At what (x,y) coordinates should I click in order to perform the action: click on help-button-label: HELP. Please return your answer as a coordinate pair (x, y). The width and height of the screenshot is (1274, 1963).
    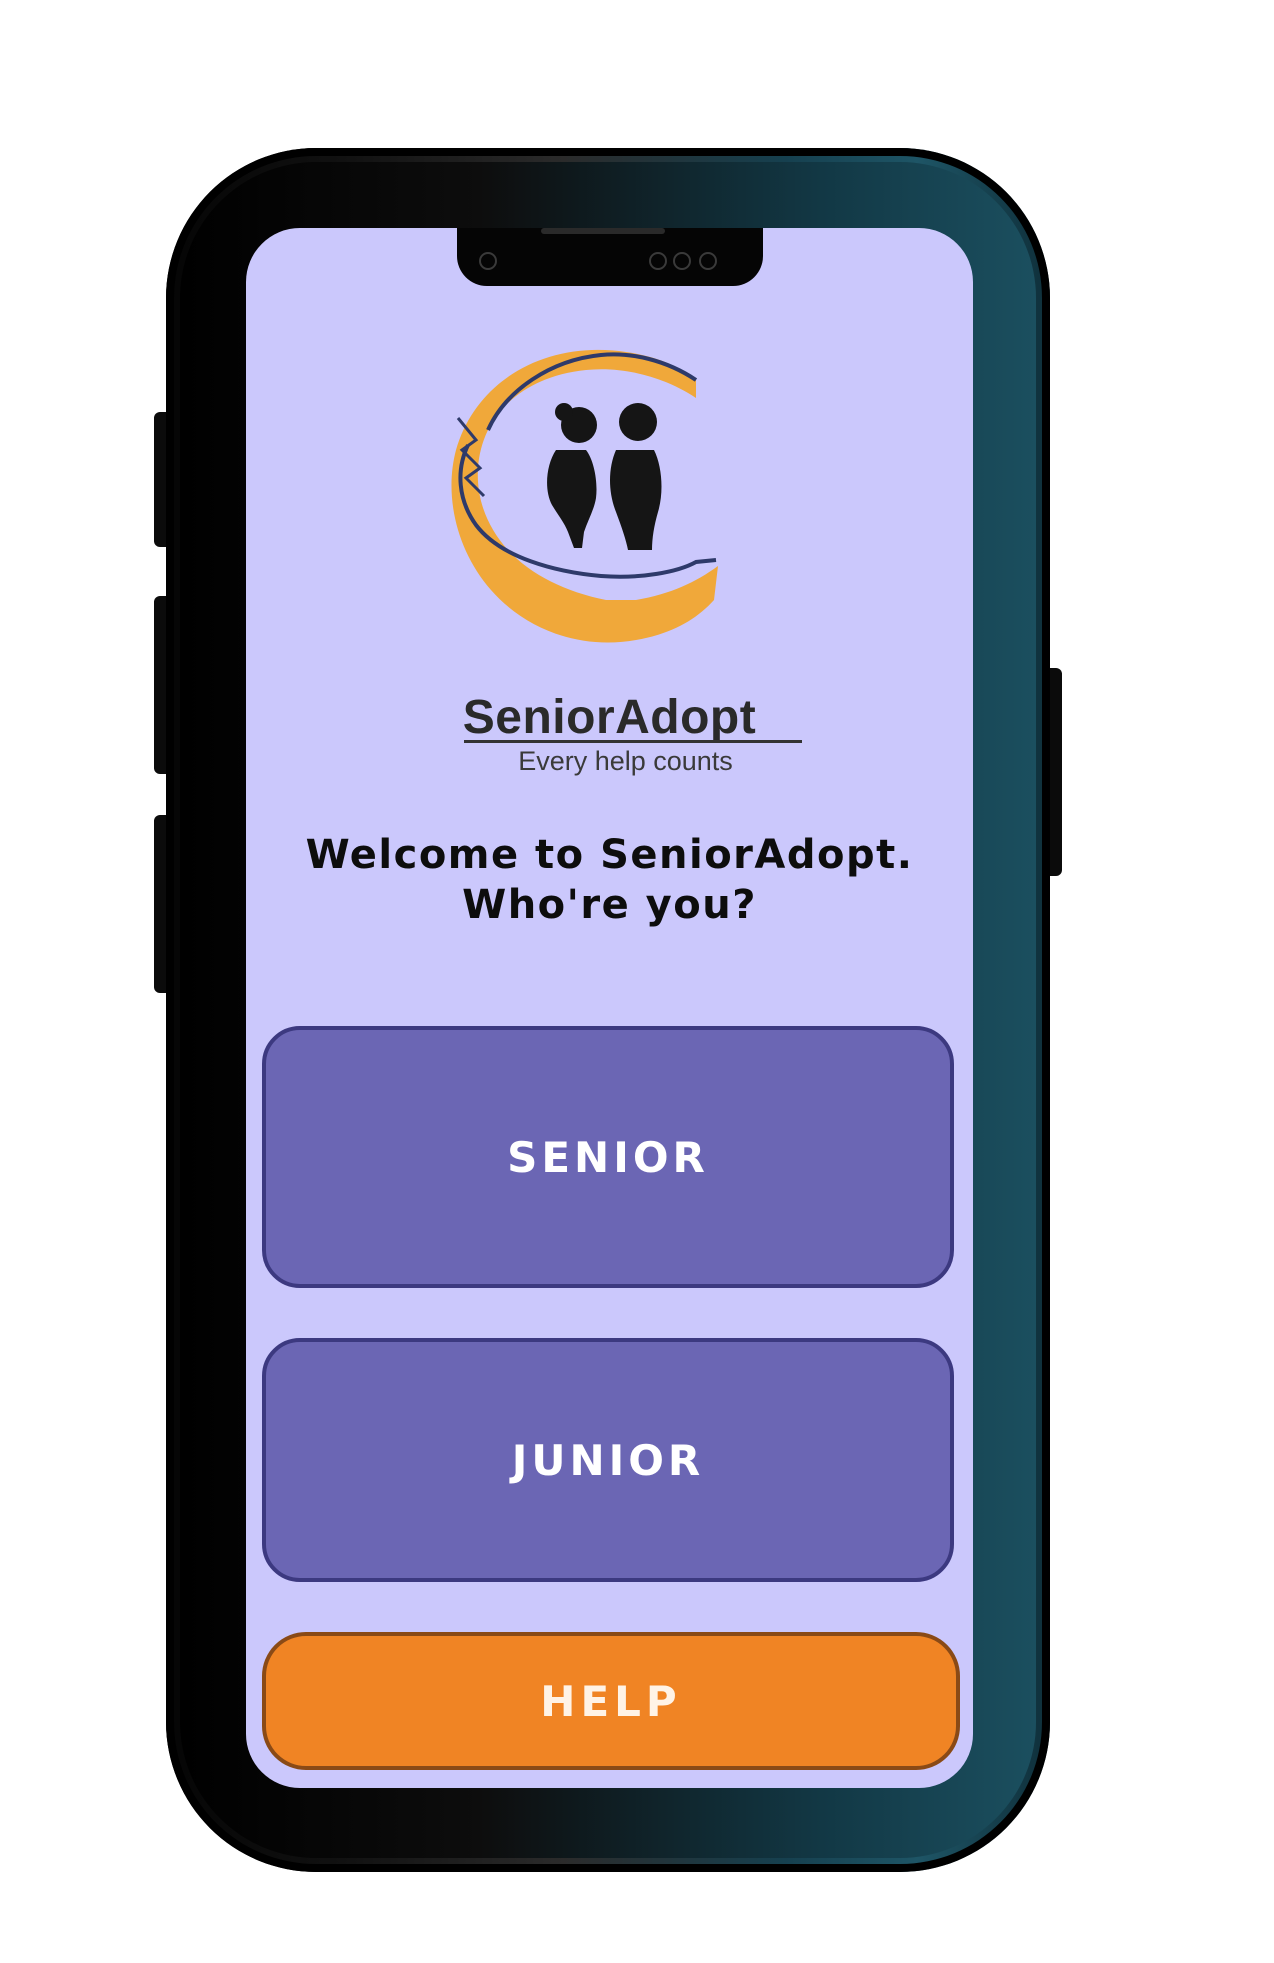
    Looking at the image, I should click on (611, 1701).